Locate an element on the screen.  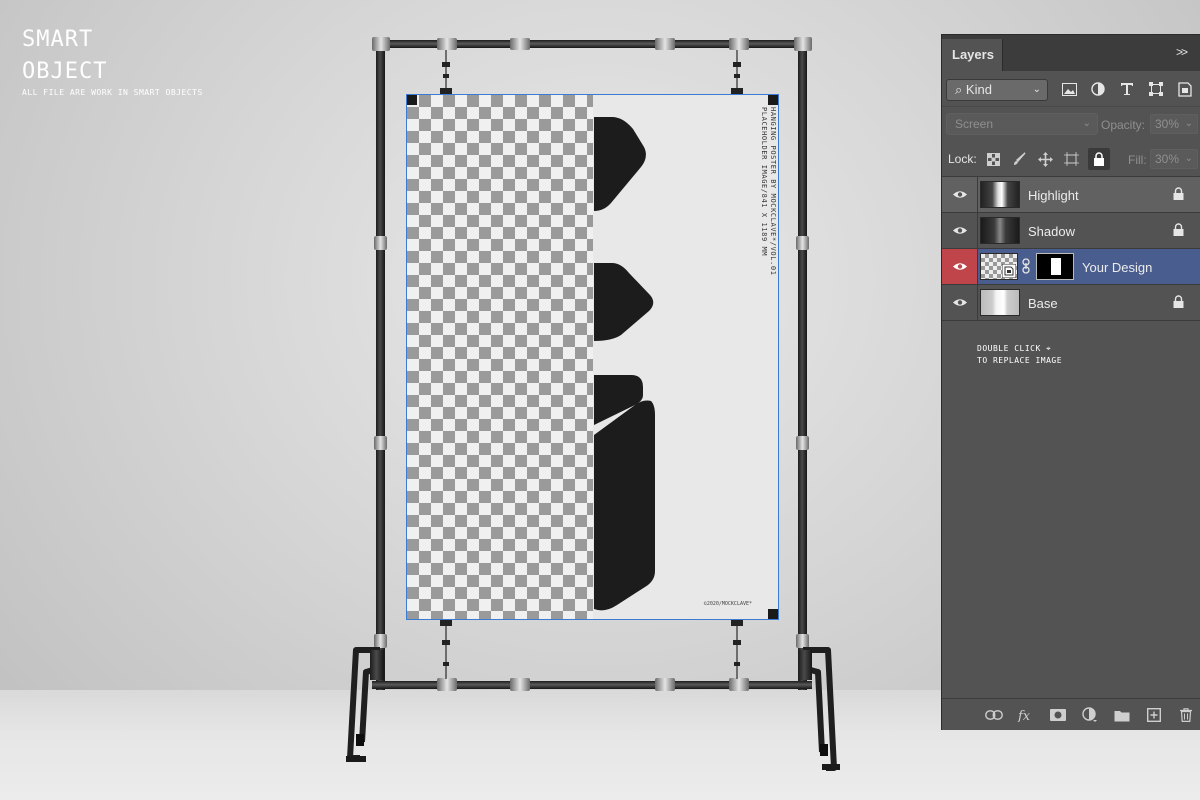
kind-filter-select: ⌕ Kind ⌄ is located at coordinates (997, 90).